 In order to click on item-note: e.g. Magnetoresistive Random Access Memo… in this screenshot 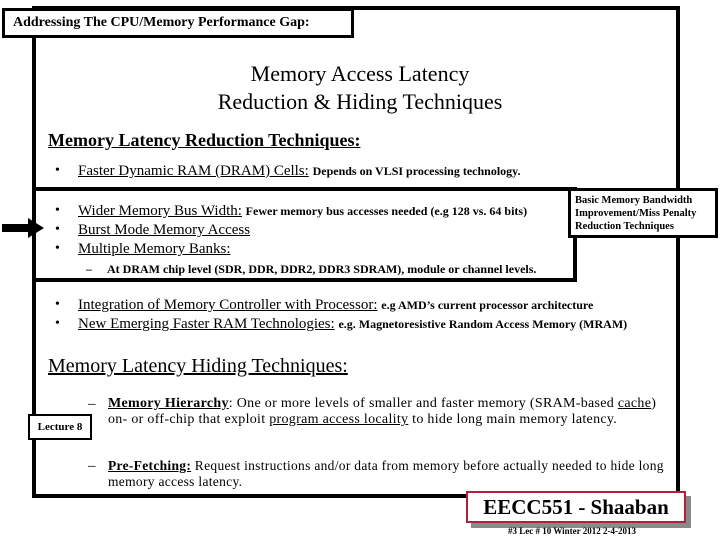, I will do `click(483, 324)`.